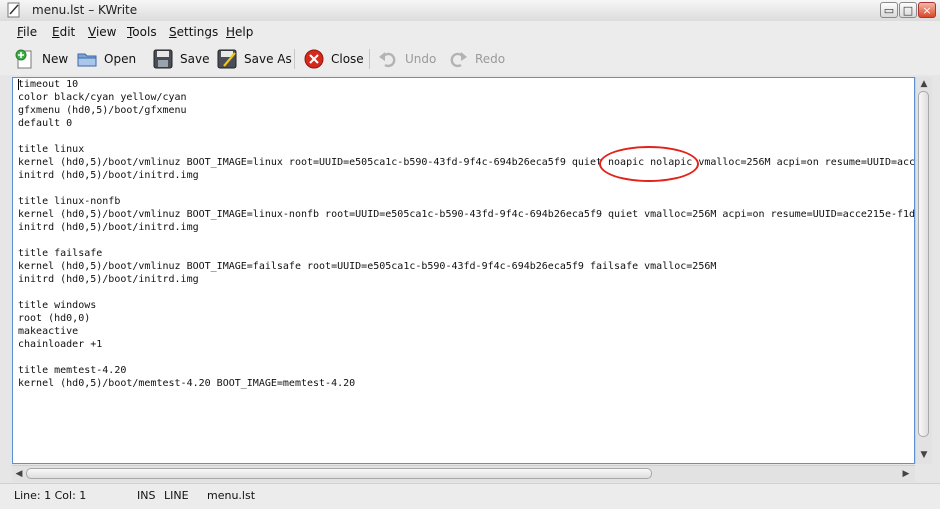  I want to click on kwrite-app-icon, so click(14, 10).